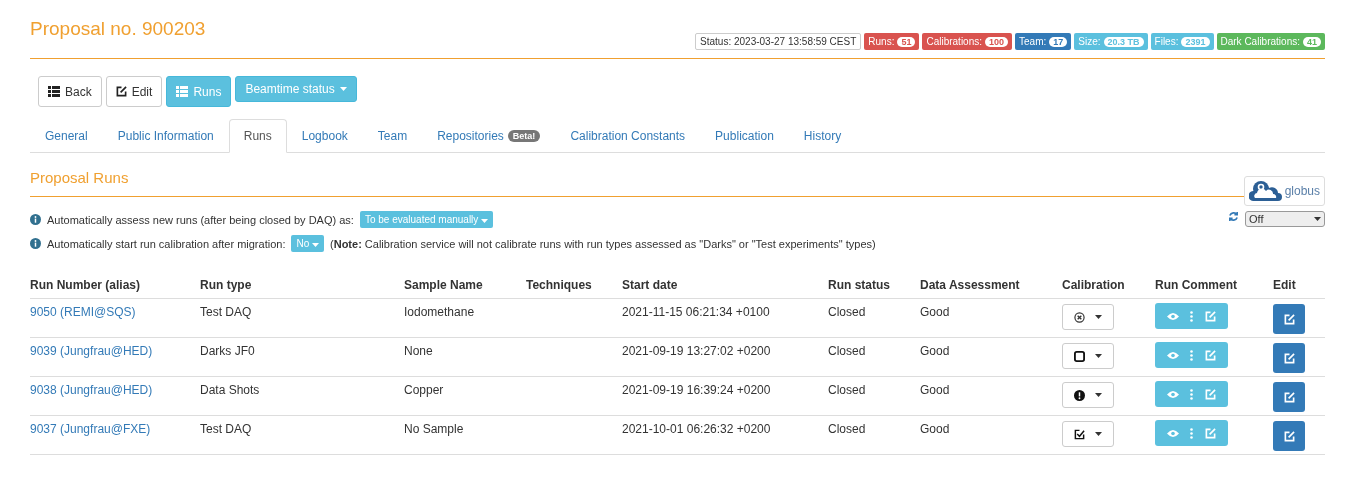 The width and height of the screenshot is (1348, 478). I want to click on tab: Public Information, so click(165, 136).